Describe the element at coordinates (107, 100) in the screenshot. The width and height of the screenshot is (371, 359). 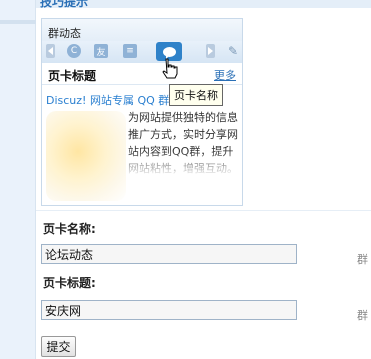
I see `preview-headline: Discuz! 网站专属 QQ 群` at that location.